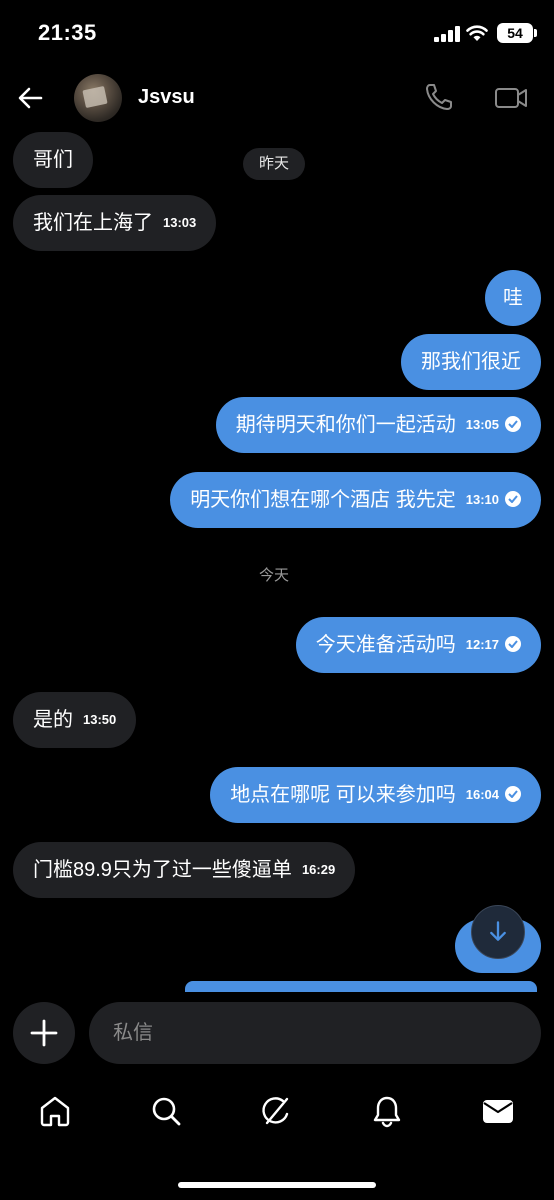 Image resolution: width=554 pixels, height=1200 pixels. Describe the element at coordinates (517, 33) in the screenshot. I see `battery-icon: 54` at that location.